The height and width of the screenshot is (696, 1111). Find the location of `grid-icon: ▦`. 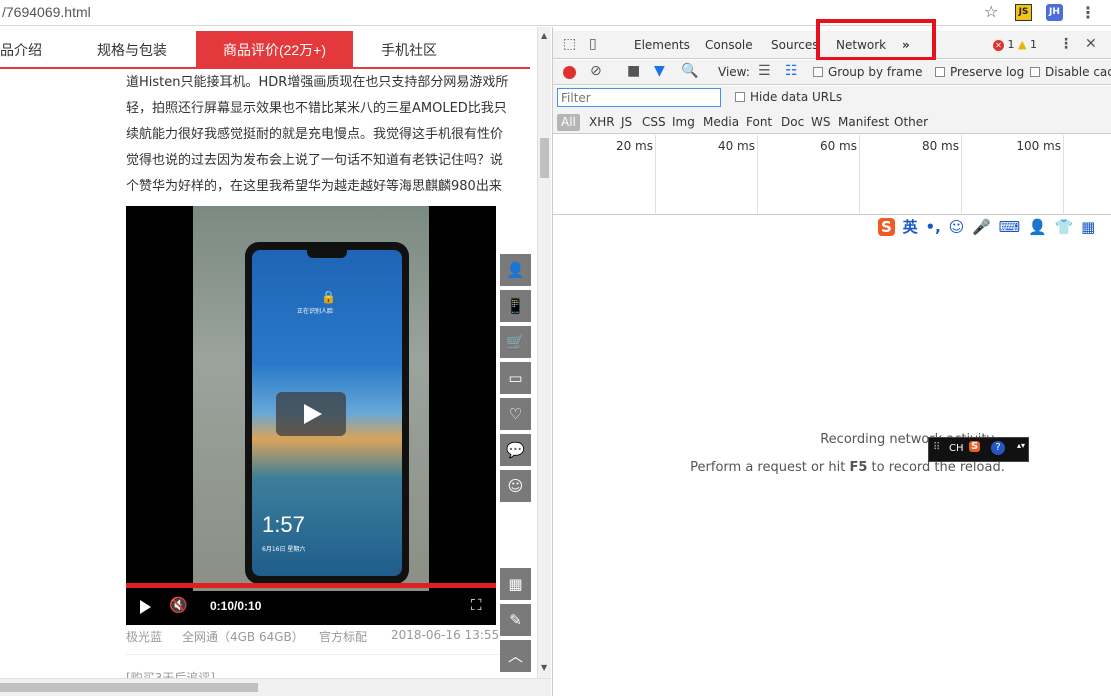

grid-icon: ▦ is located at coordinates (1088, 227).